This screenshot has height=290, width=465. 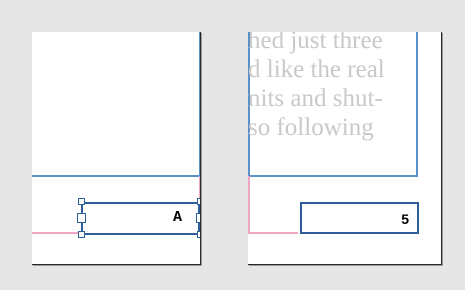 I want to click on bleed-guide-left, so click(x=249, y=204).